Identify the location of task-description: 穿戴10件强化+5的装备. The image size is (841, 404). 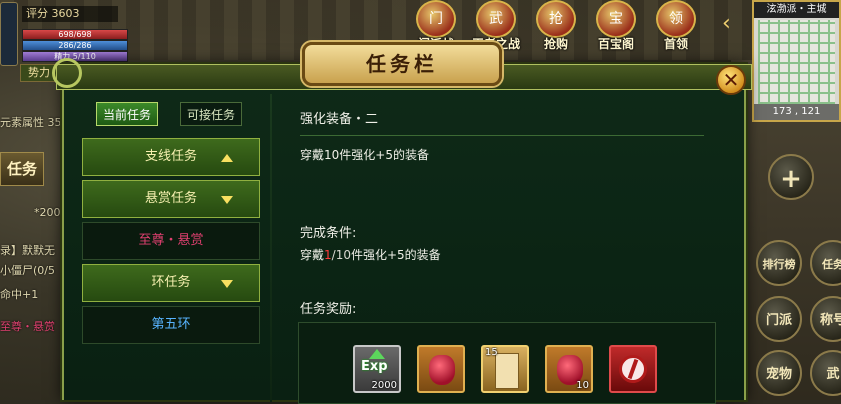
(364, 155).